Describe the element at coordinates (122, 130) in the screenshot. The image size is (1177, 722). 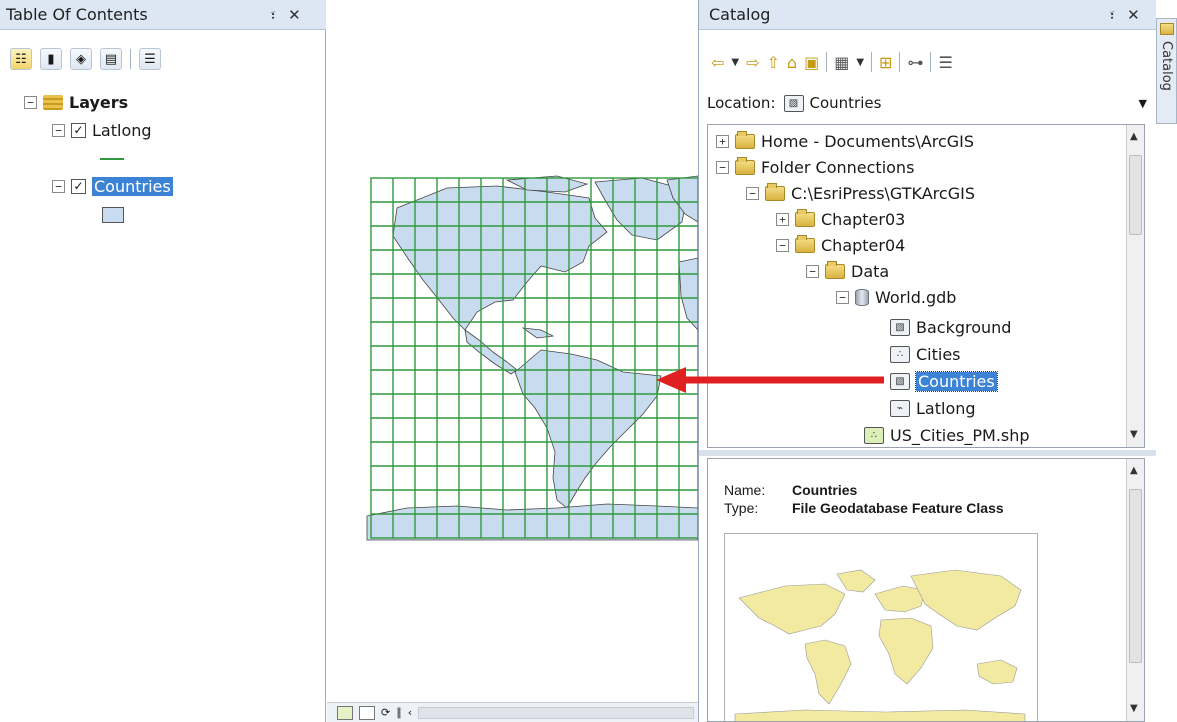
I see `layer-label: Latlong` at that location.